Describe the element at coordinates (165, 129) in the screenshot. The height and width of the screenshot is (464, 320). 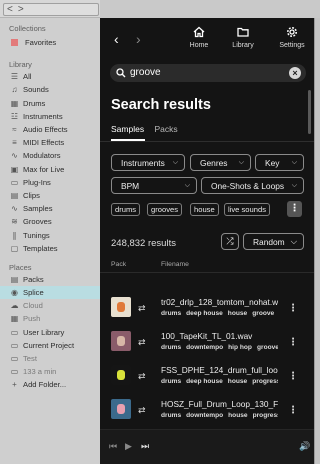
I see `tab-packs: Packs` at that location.